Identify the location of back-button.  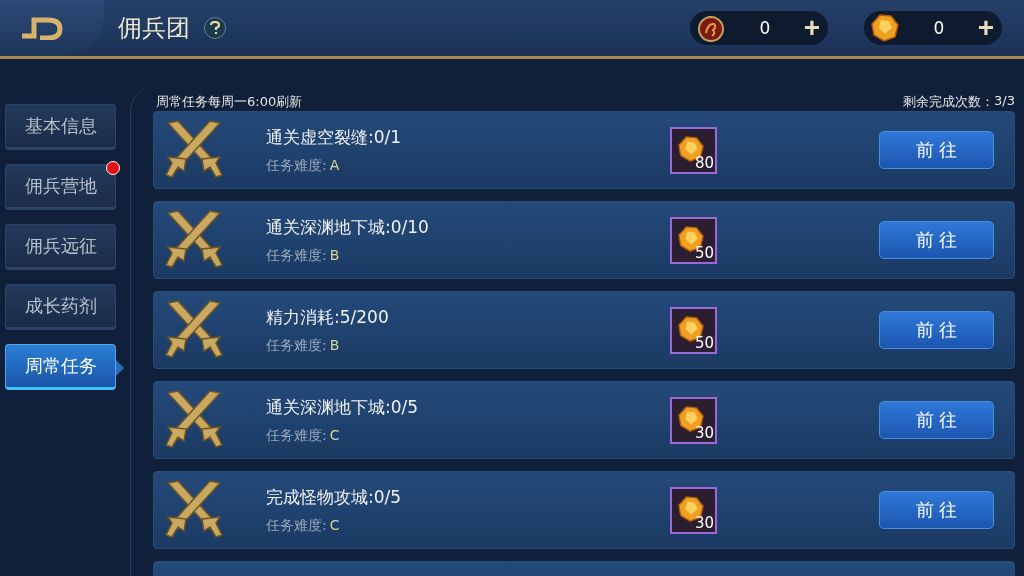
(52, 28).